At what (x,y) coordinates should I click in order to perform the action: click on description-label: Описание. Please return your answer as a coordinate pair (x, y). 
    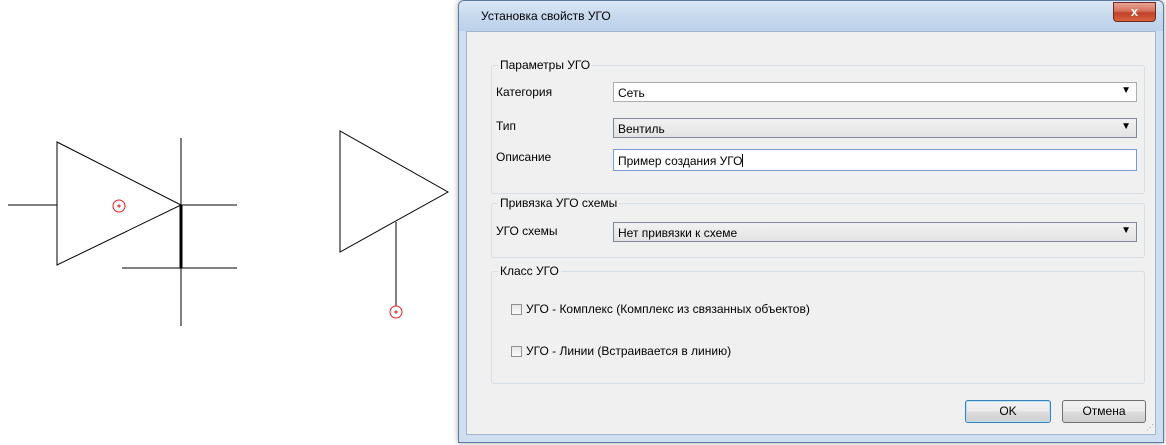
    Looking at the image, I should click on (524, 157).